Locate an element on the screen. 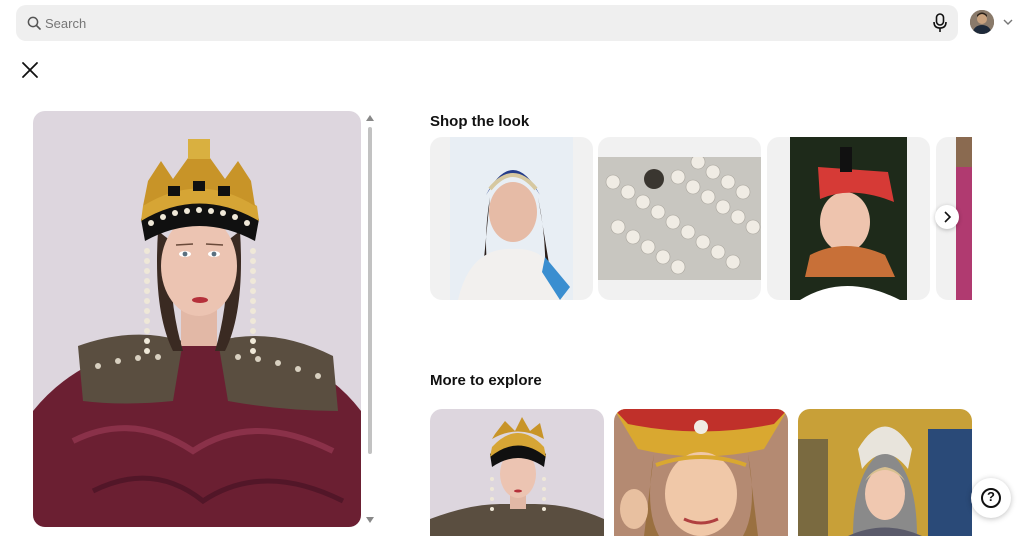 Image resolution: width=1024 pixels, height=536 pixels. shop-the-look-heading: Shop the look is located at coordinates (480, 121).